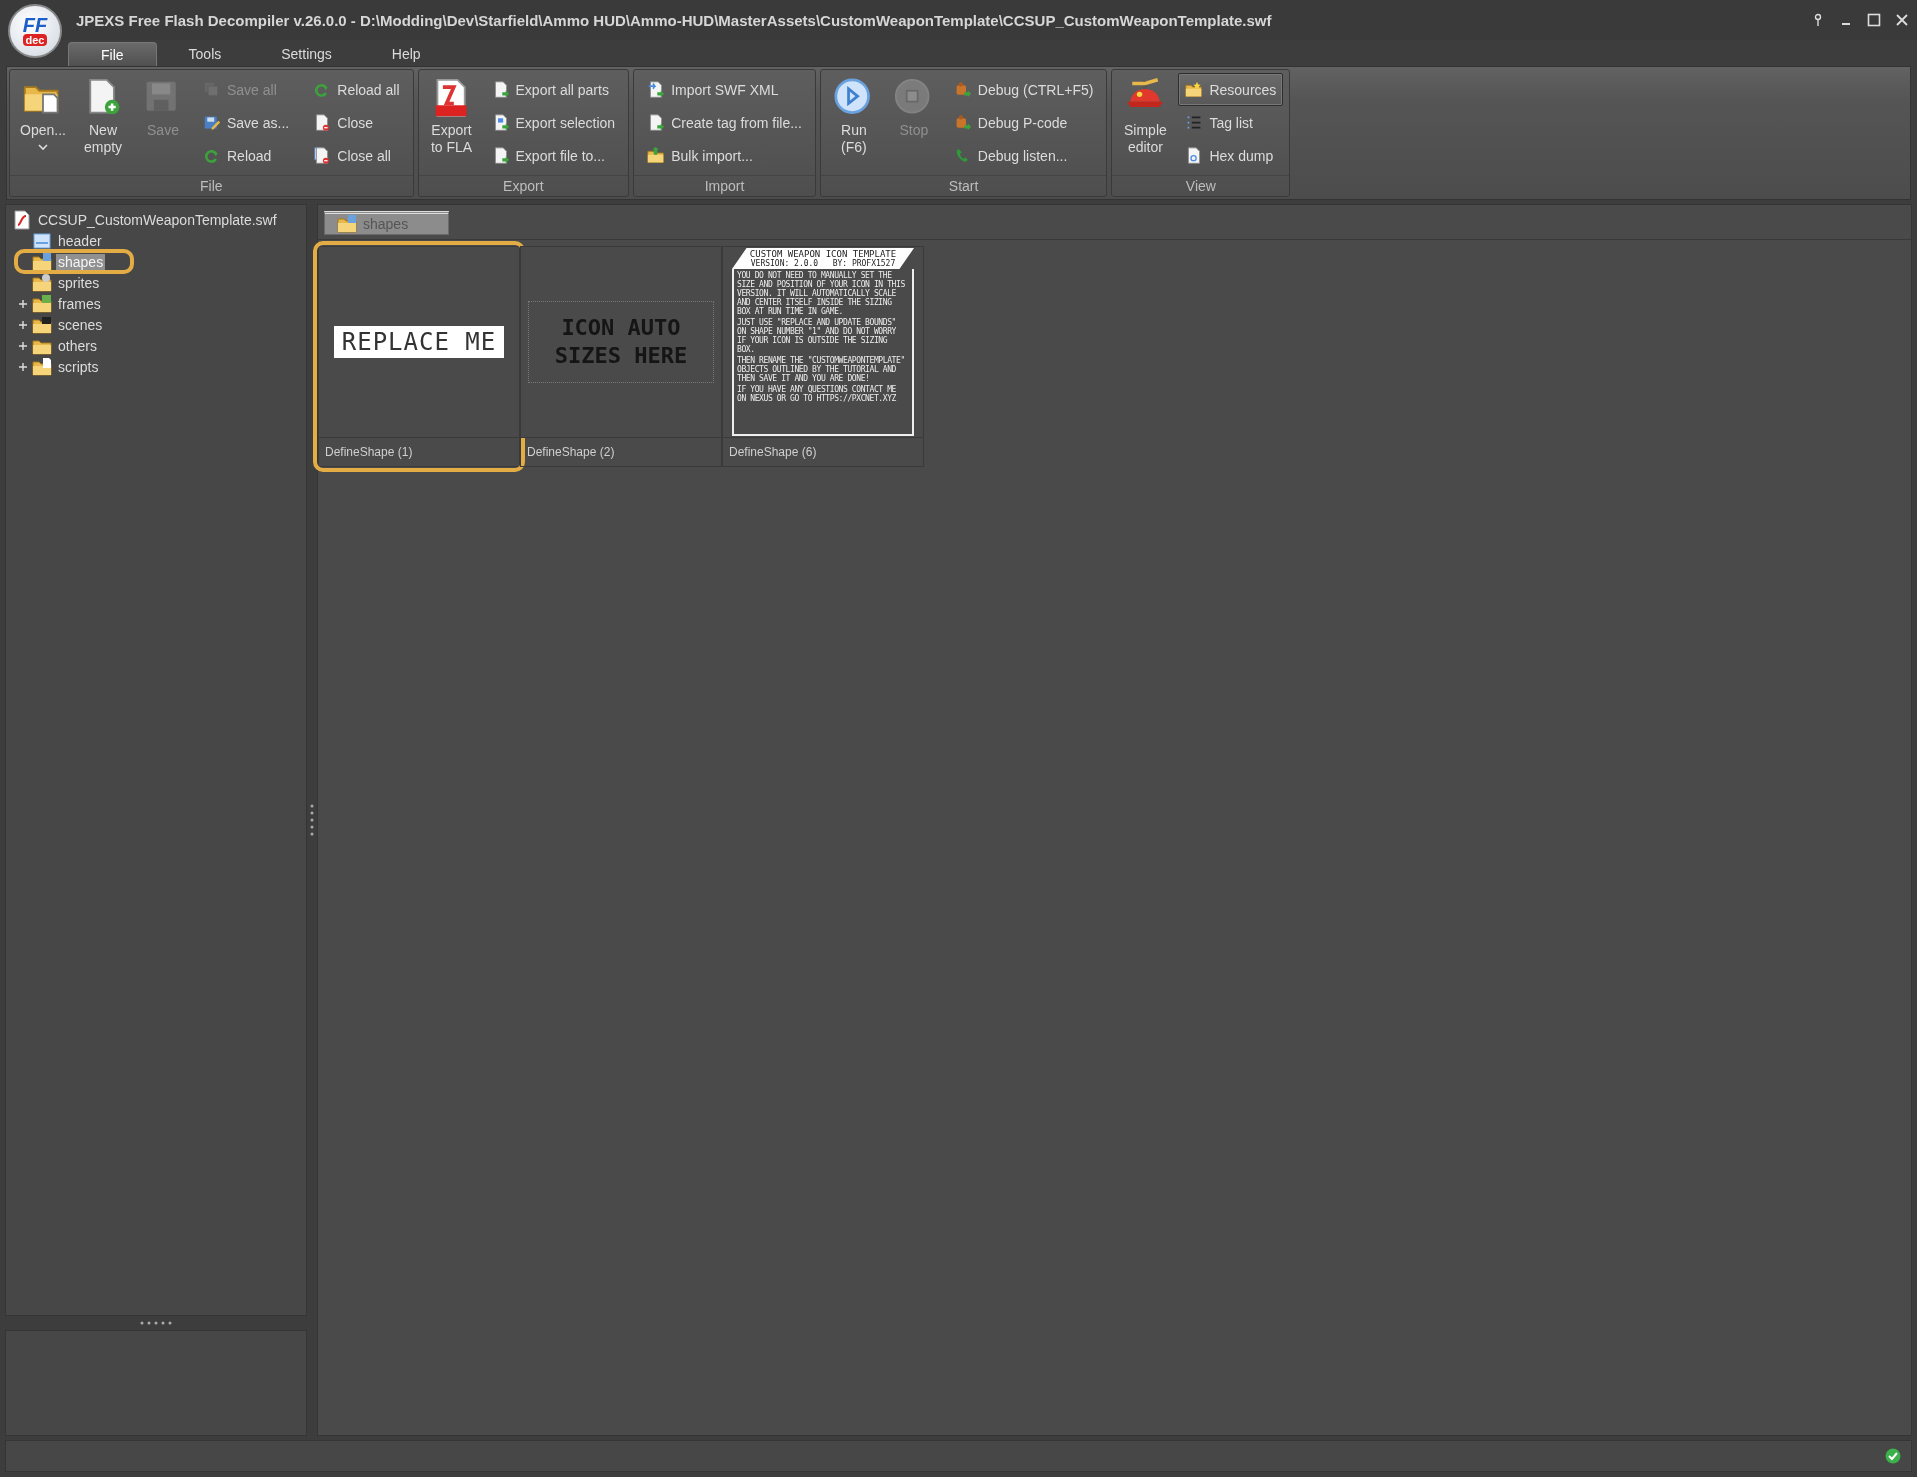 Image resolution: width=1917 pixels, height=1477 pixels. I want to click on instruction-text: YOU DO NOT NEED TO MANUALLY SET THE SIZE AND POSITION OF YOUR ICON IN THIS VERSION. IT WILL AUTOMATICALLY SCALE AND CENTER ITSELF INSIDE THE SIZING BOX AT RUN TIME IN GAME., so click(821, 293).